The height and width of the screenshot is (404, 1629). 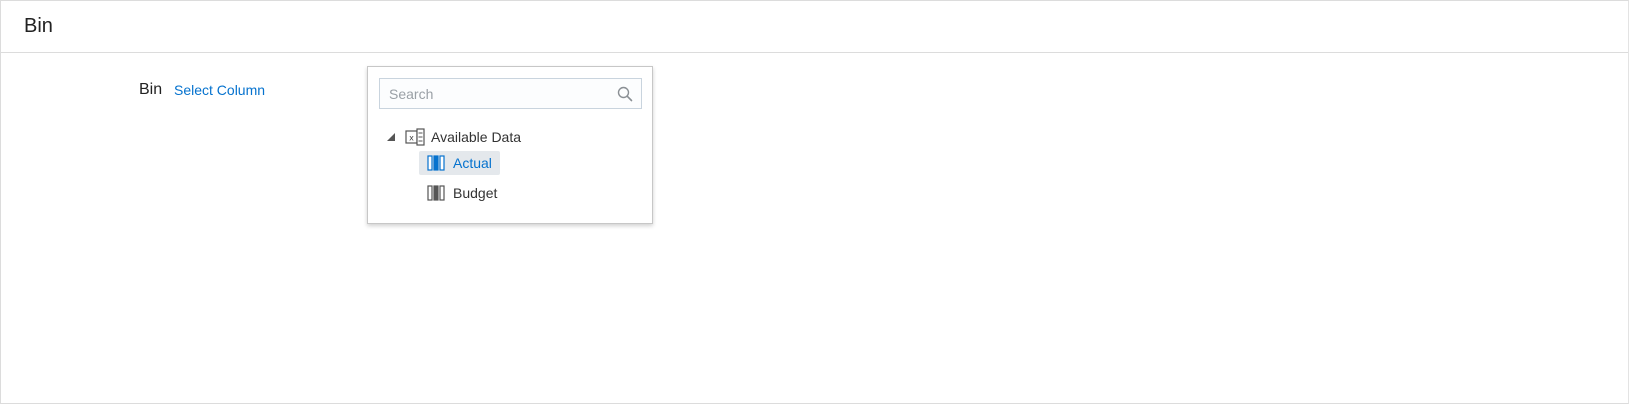 I want to click on tree-item-actual: Actual, so click(x=459, y=163).